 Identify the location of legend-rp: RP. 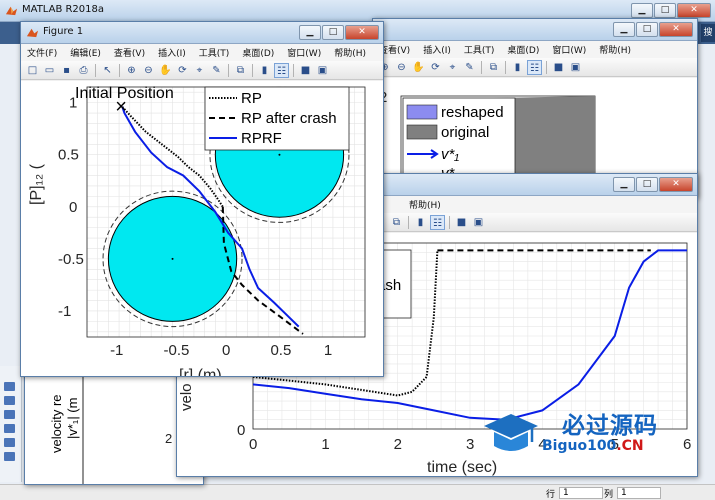
(251, 98).